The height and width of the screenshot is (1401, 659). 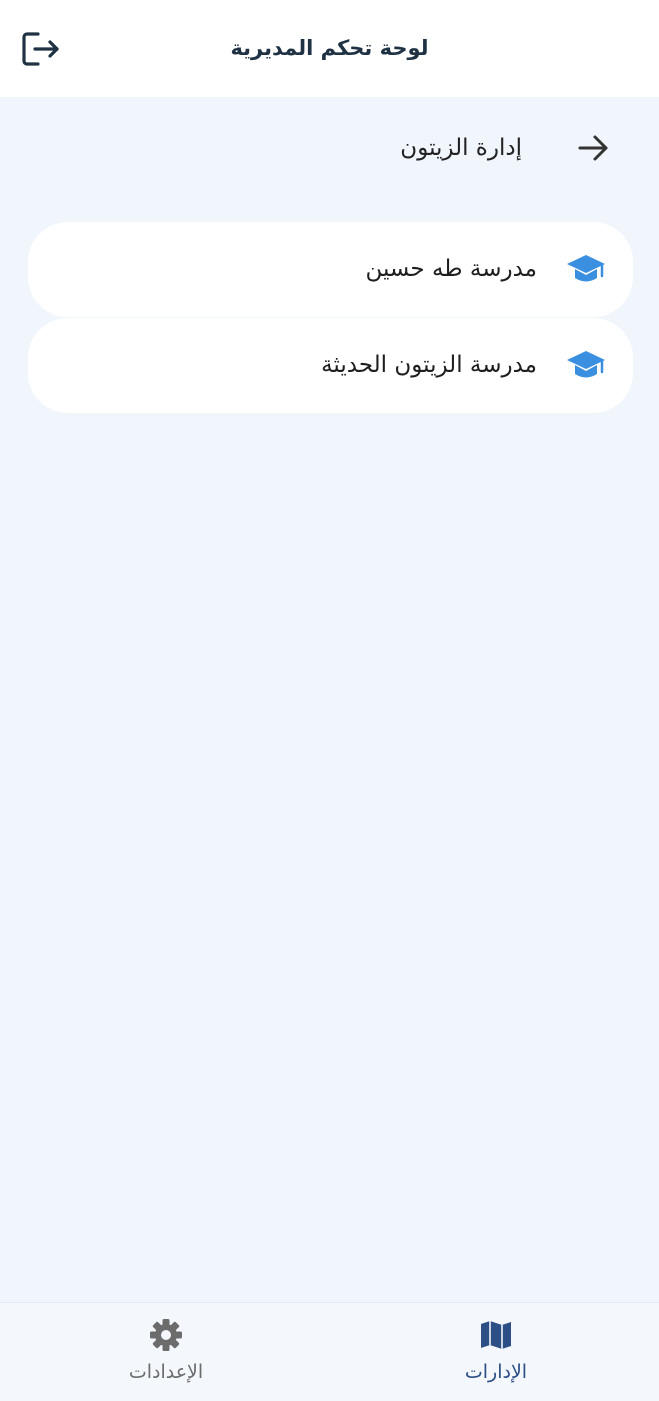 What do you see at coordinates (461, 148) in the screenshot?
I see `section-title: إدارة الزيتون` at bounding box center [461, 148].